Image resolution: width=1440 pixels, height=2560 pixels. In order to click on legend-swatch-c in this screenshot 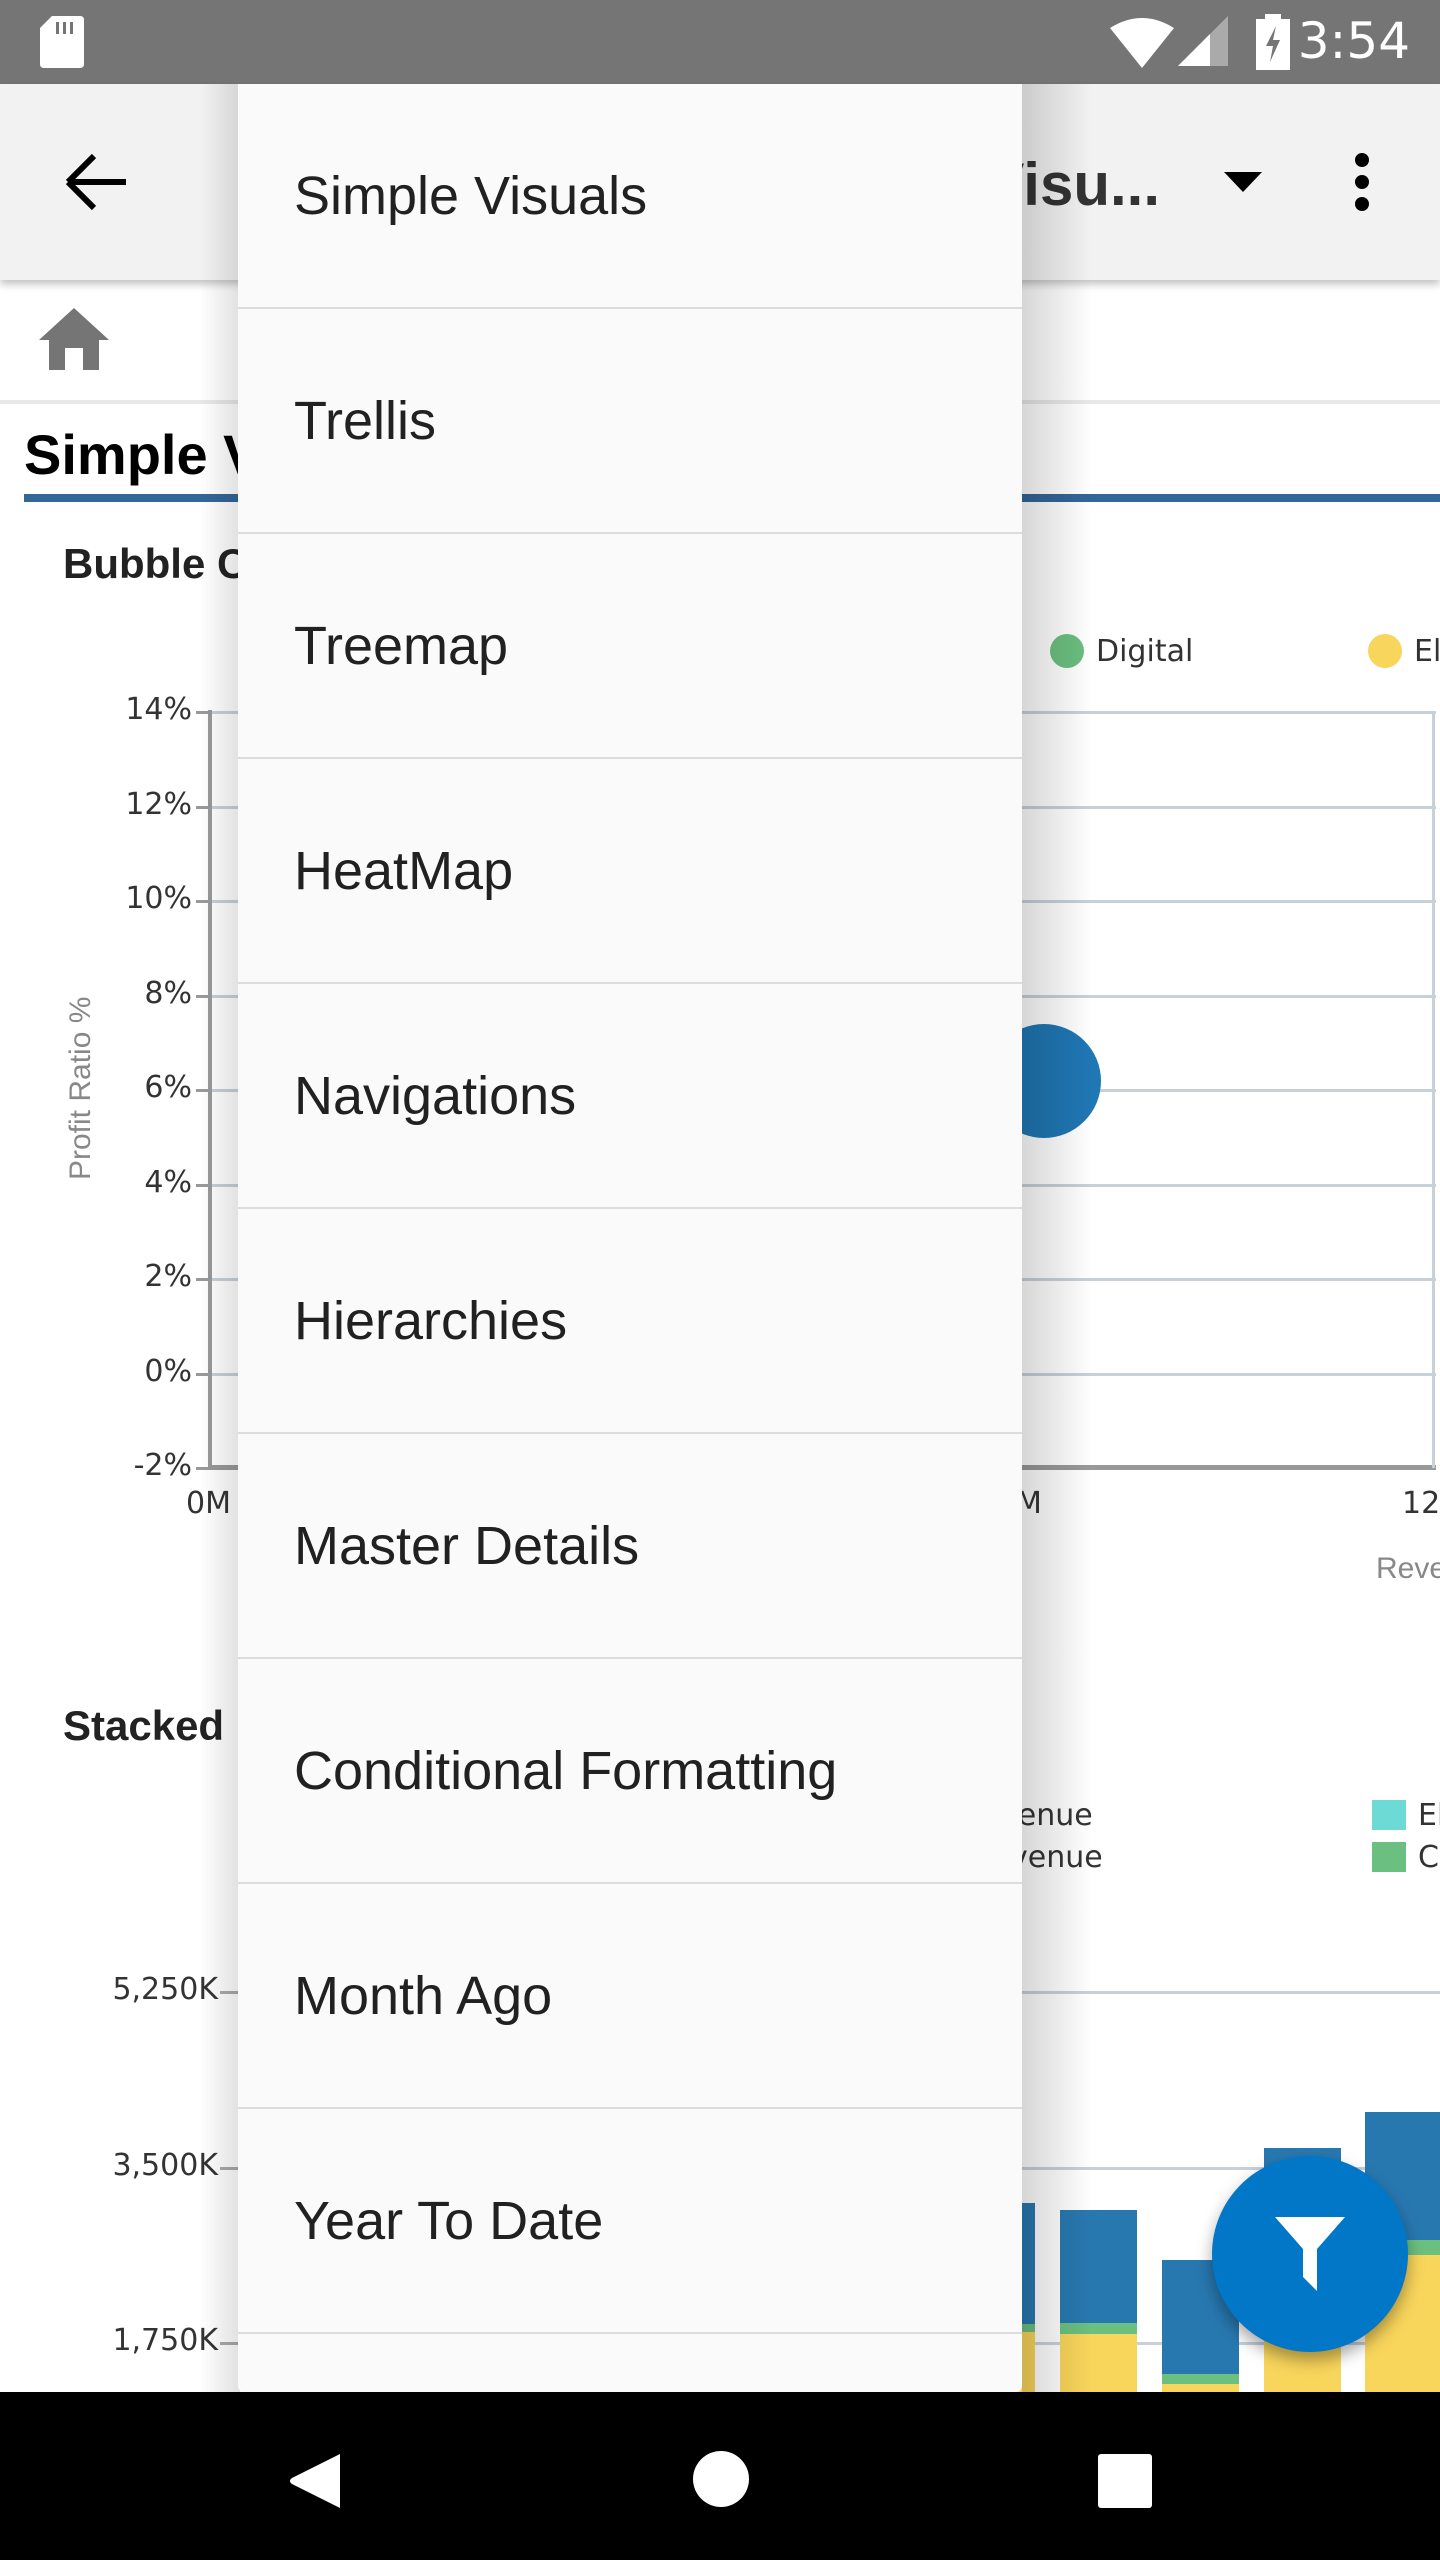, I will do `click(1389, 1857)`.